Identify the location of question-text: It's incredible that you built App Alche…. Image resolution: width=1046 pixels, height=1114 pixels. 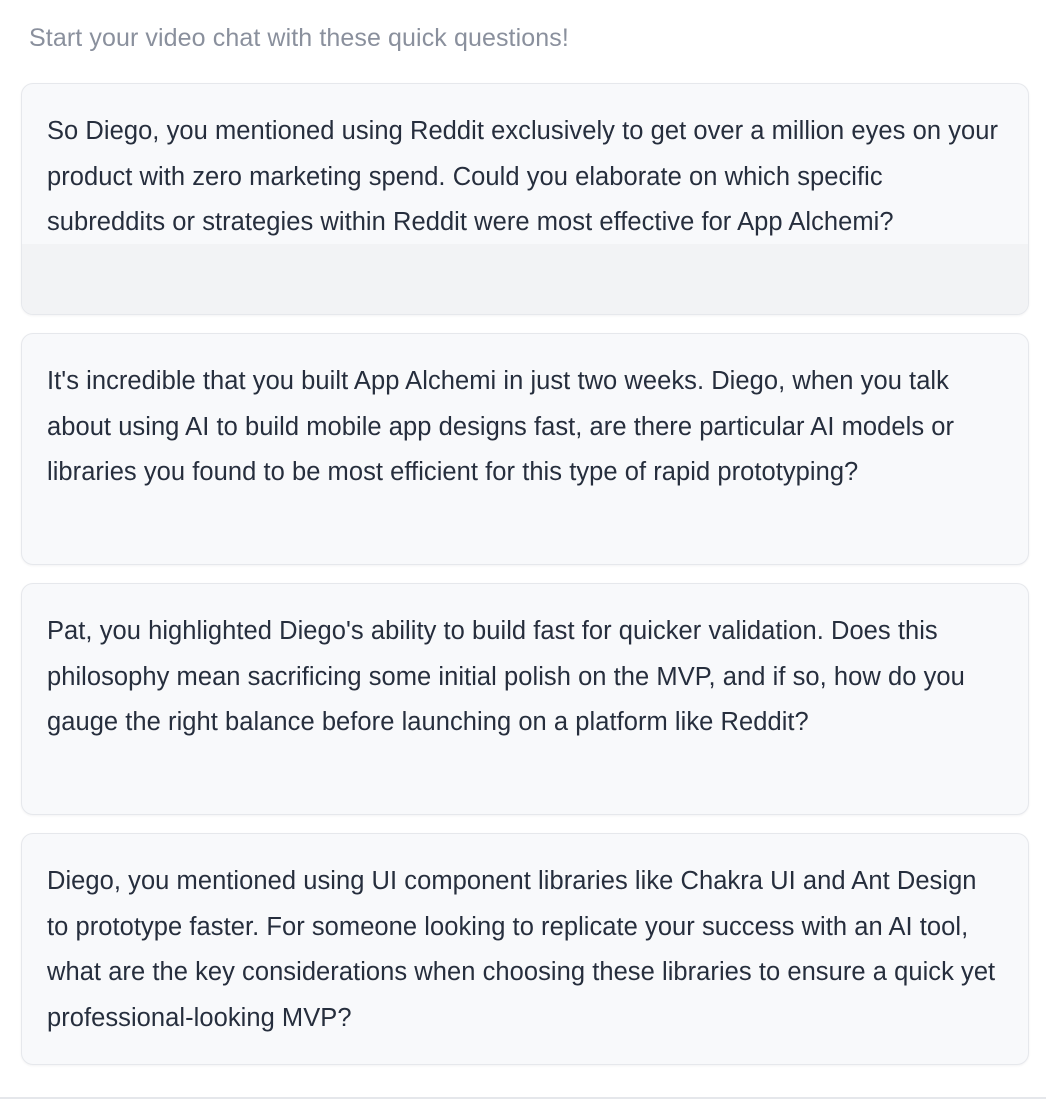
(501, 426).